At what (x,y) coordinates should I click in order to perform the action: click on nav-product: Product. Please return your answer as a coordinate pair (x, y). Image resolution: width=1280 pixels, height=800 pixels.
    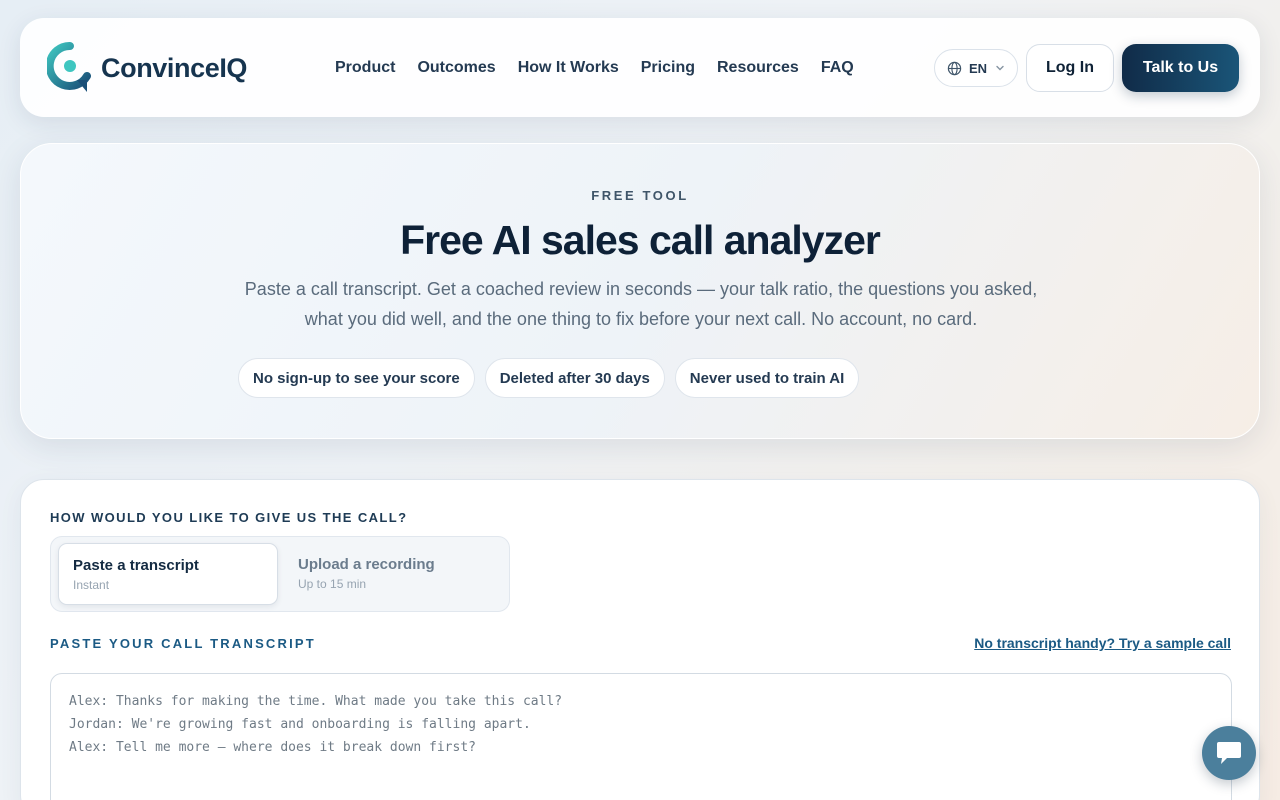
    Looking at the image, I should click on (365, 68).